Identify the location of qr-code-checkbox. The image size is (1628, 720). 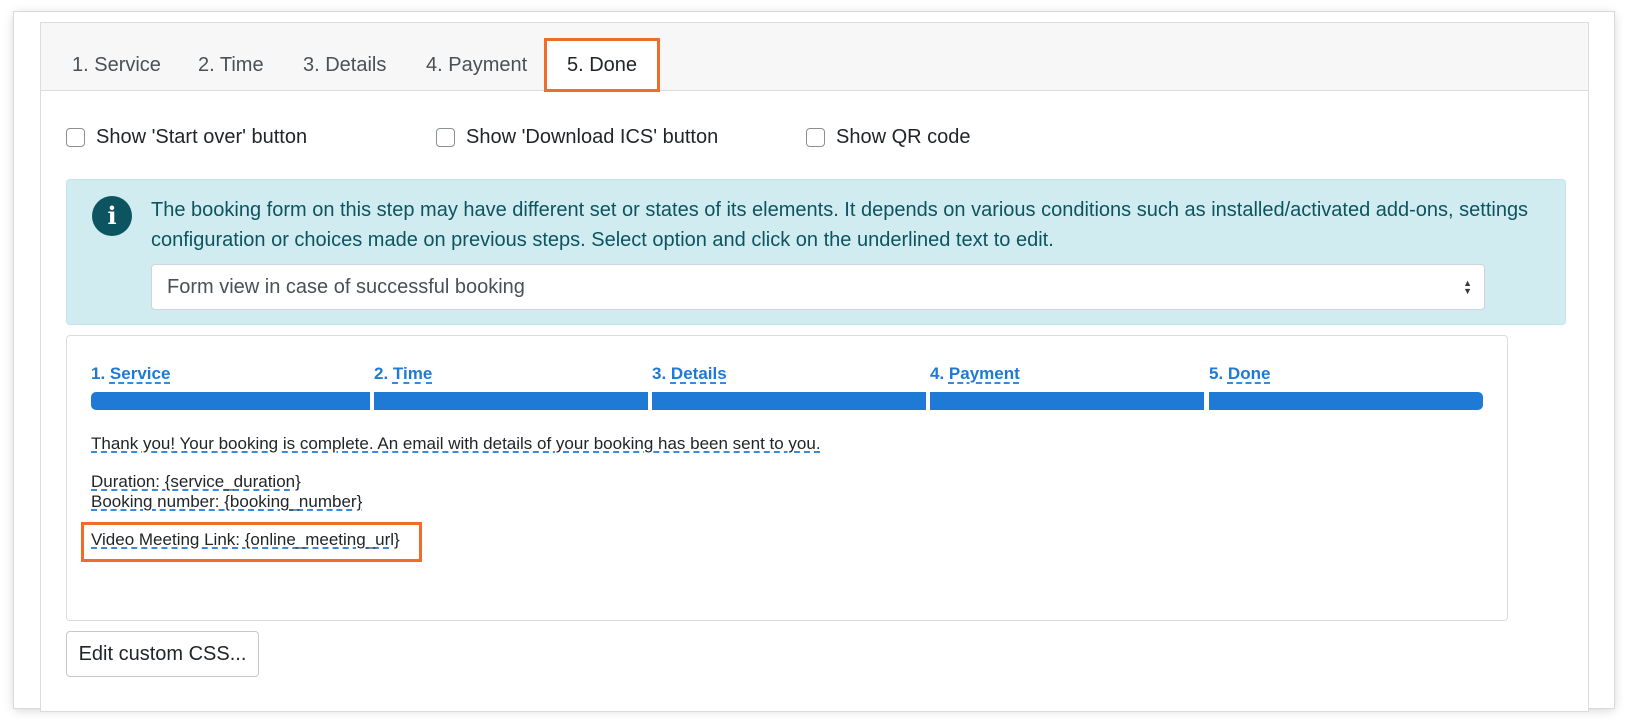
(815, 137).